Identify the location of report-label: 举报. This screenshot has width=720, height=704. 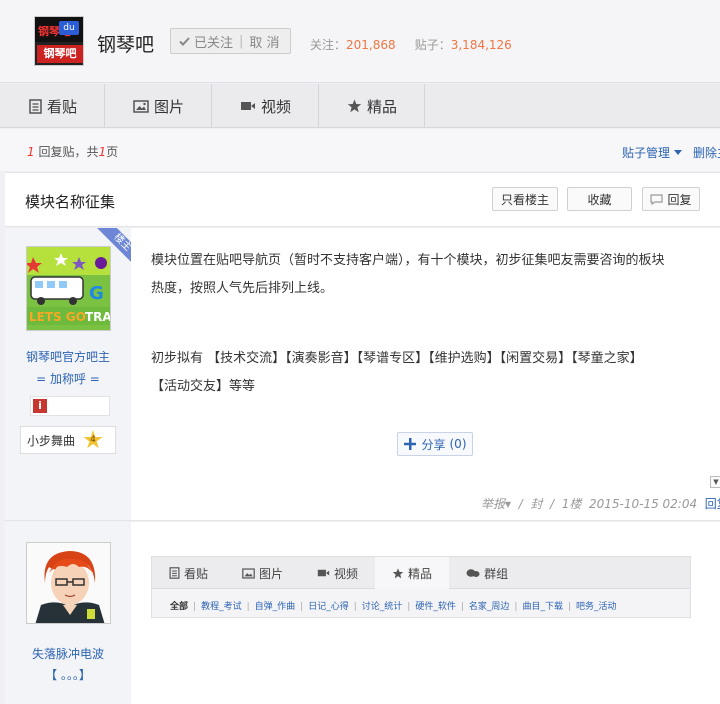
(493, 504).